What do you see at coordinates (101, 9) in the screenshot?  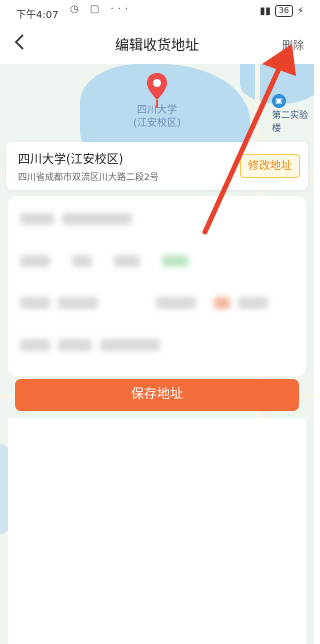 I see `status-notification-icons: ◷ ▢ ···` at bounding box center [101, 9].